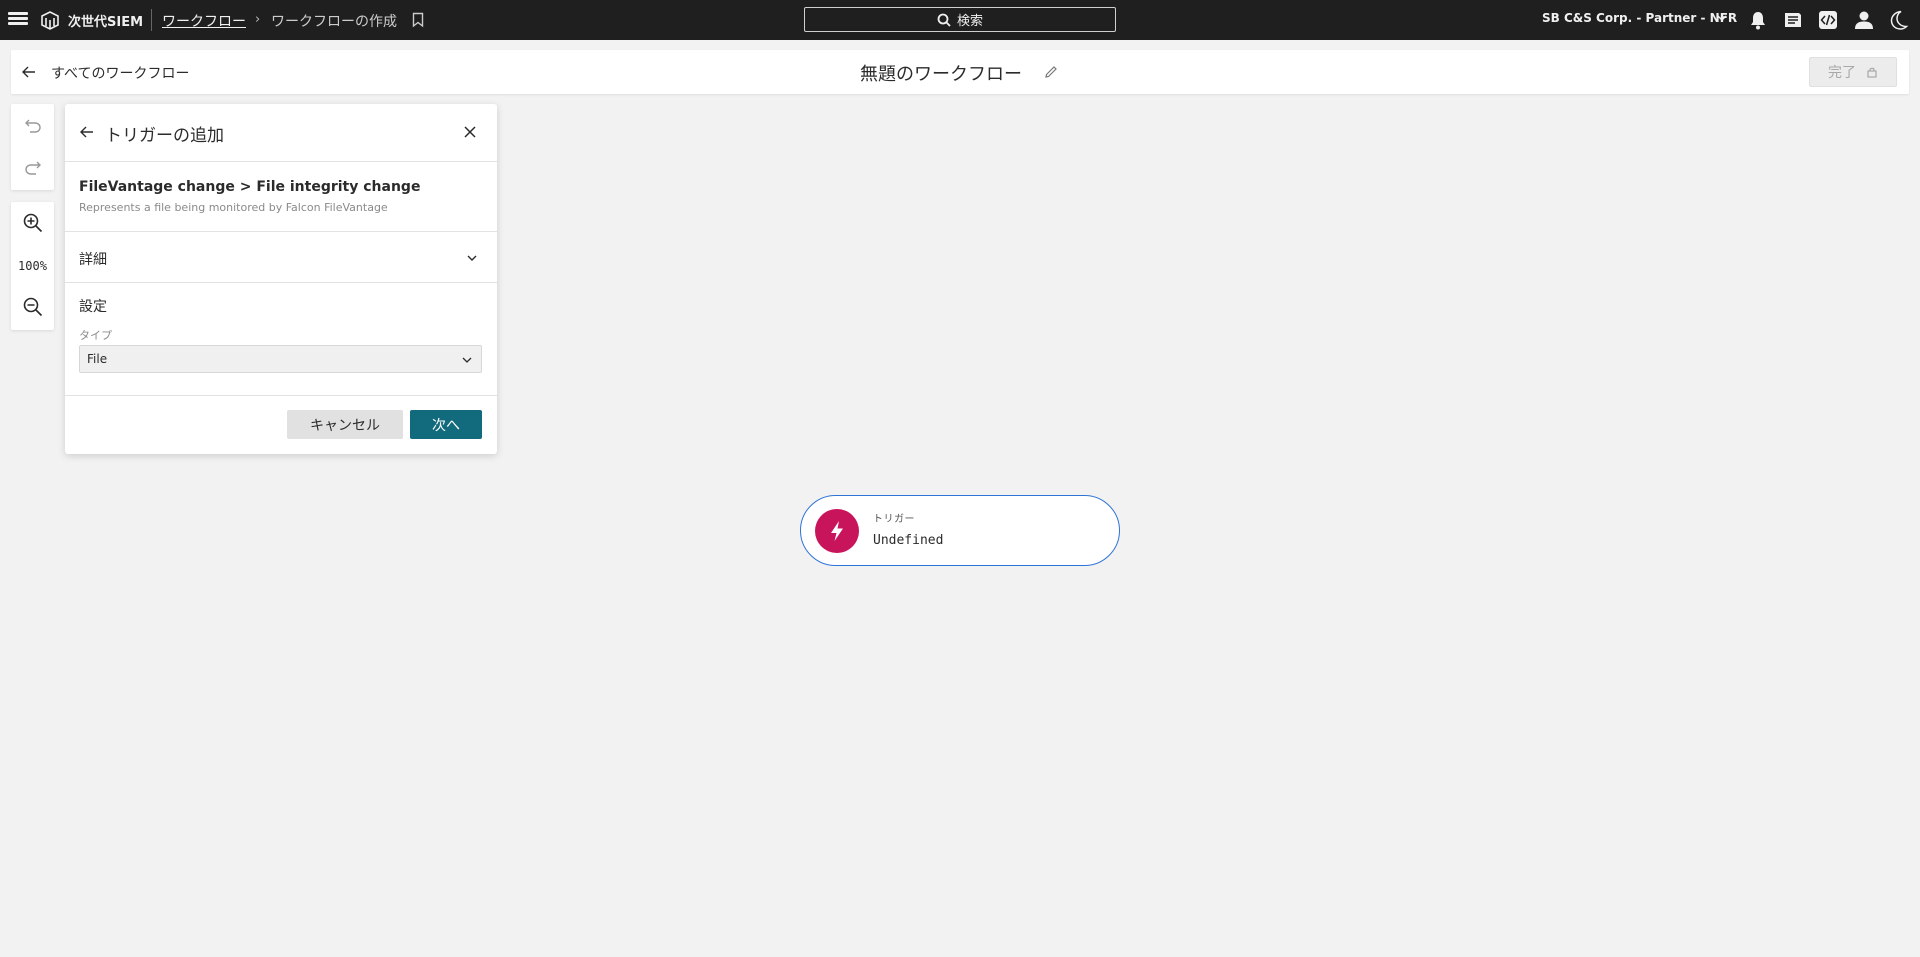 The width and height of the screenshot is (1920, 957). I want to click on lightning-icon, so click(837, 531).